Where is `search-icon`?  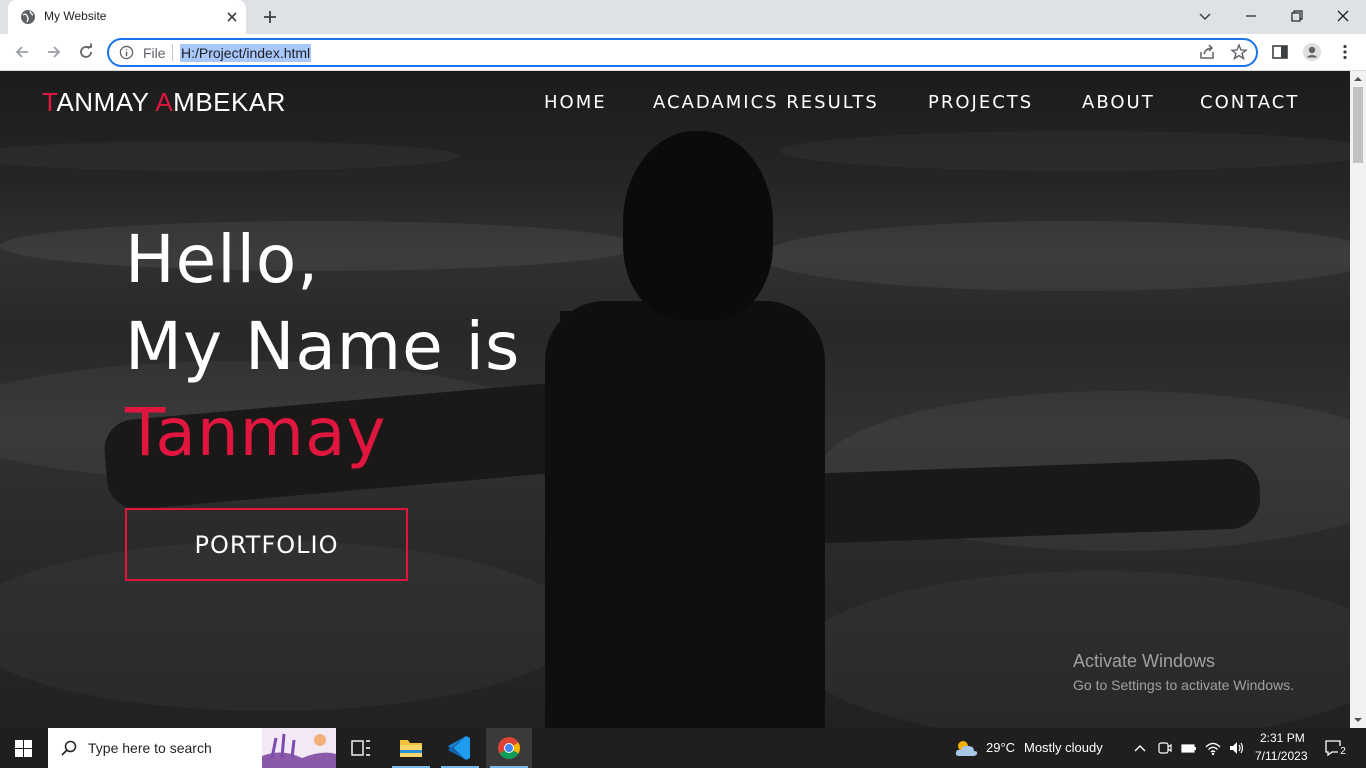 search-icon is located at coordinates (69, 748).